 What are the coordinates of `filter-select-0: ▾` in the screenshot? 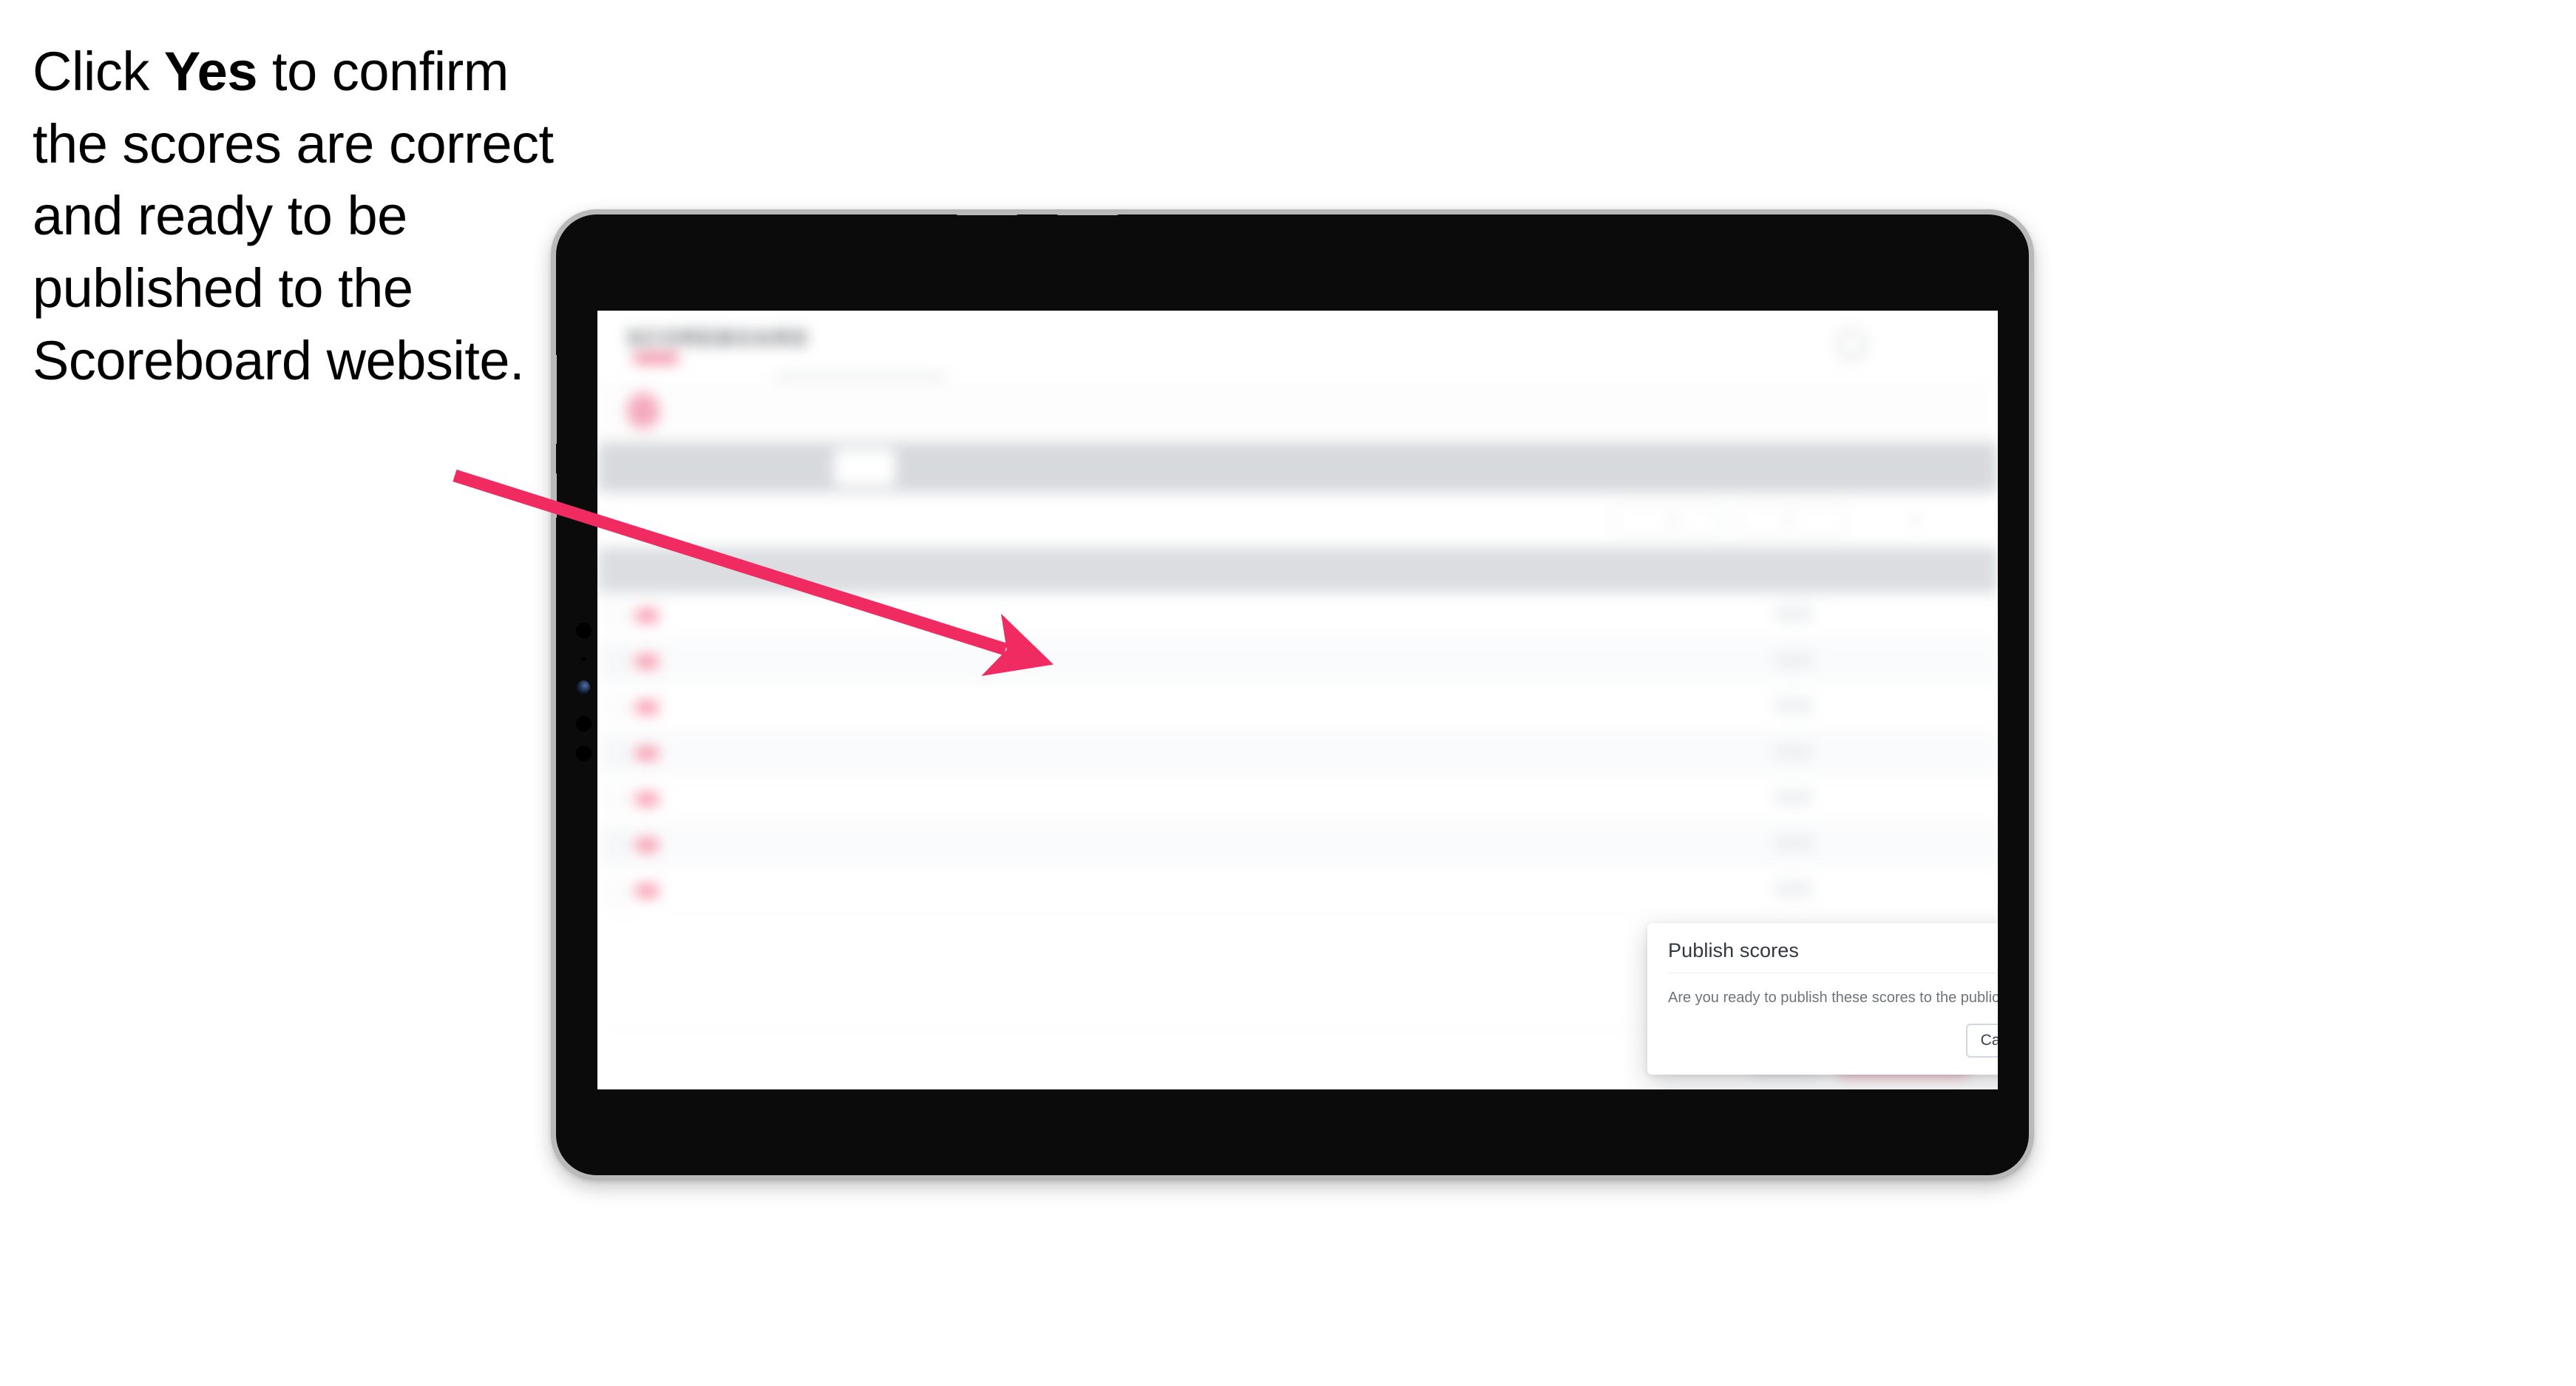 It's located at (1667, 520).